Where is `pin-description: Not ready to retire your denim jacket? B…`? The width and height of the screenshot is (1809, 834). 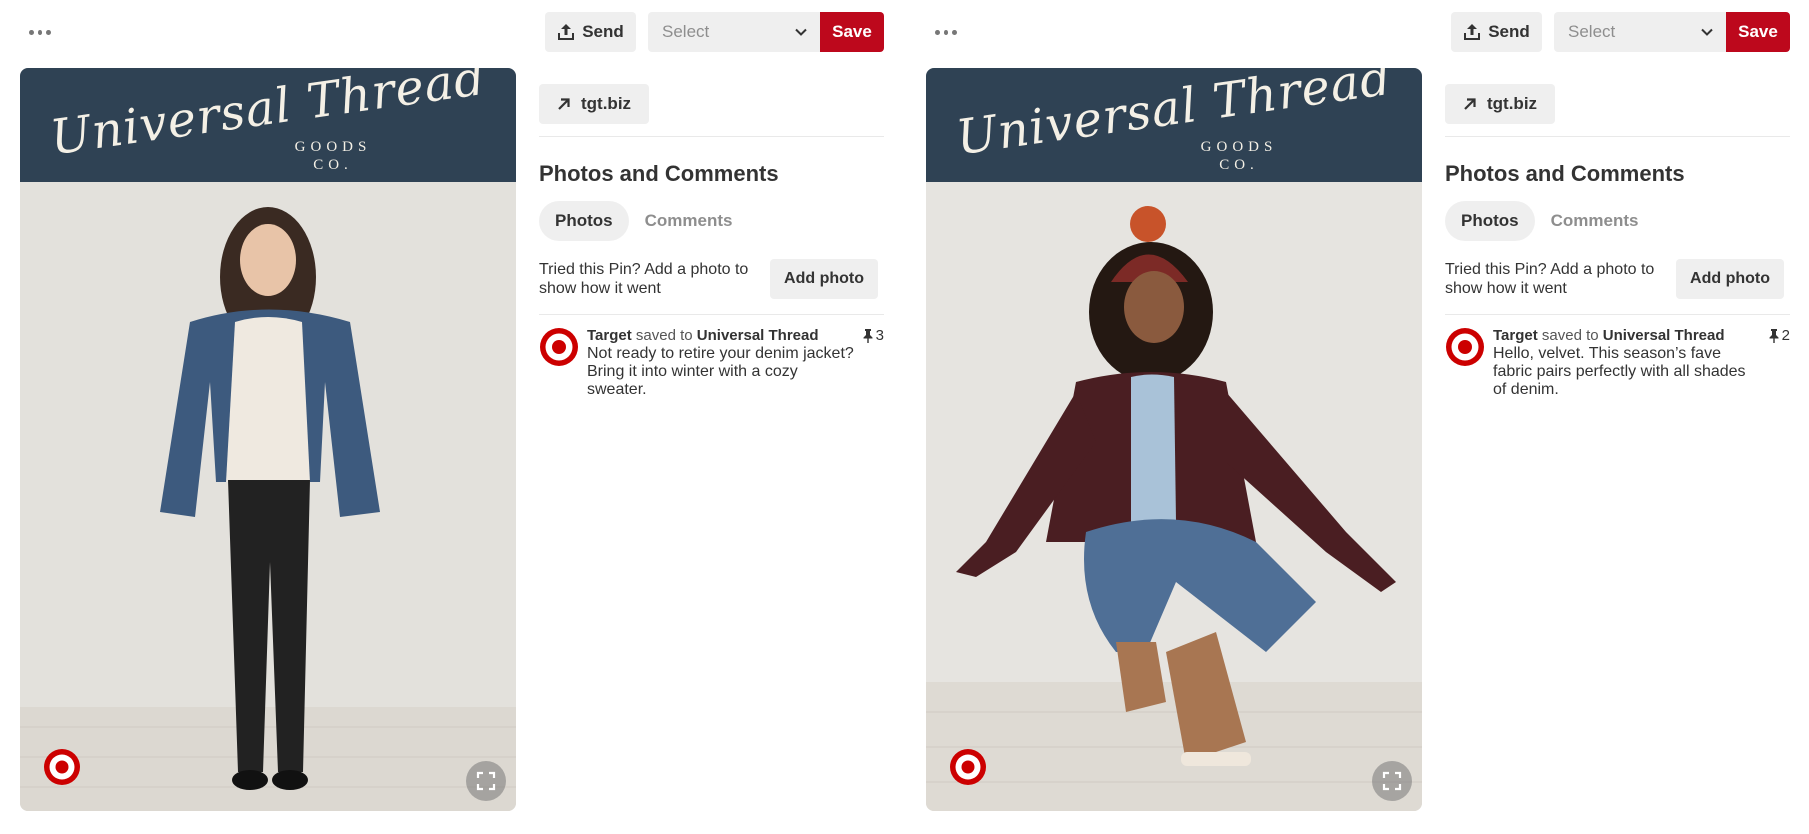
pin-description: Not ready to retire your denim jacket? B… is located at coordinates (720, 371).